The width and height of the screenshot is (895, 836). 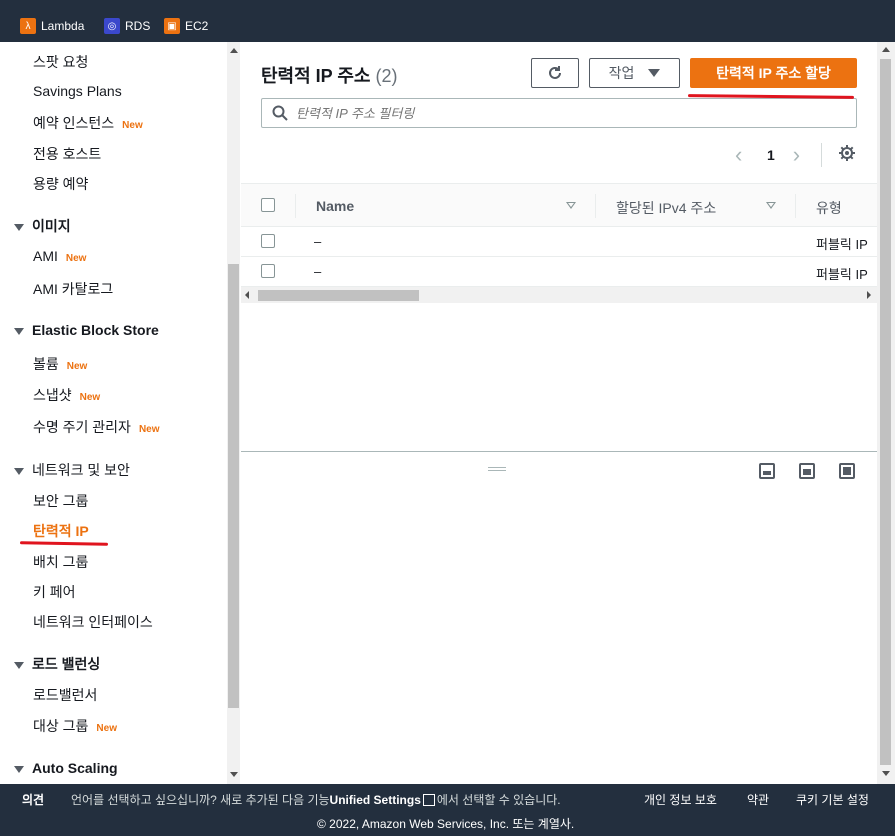 I want to click on sidebar-section-ebs: Elastic Block Store, so click(x=86, y=330).